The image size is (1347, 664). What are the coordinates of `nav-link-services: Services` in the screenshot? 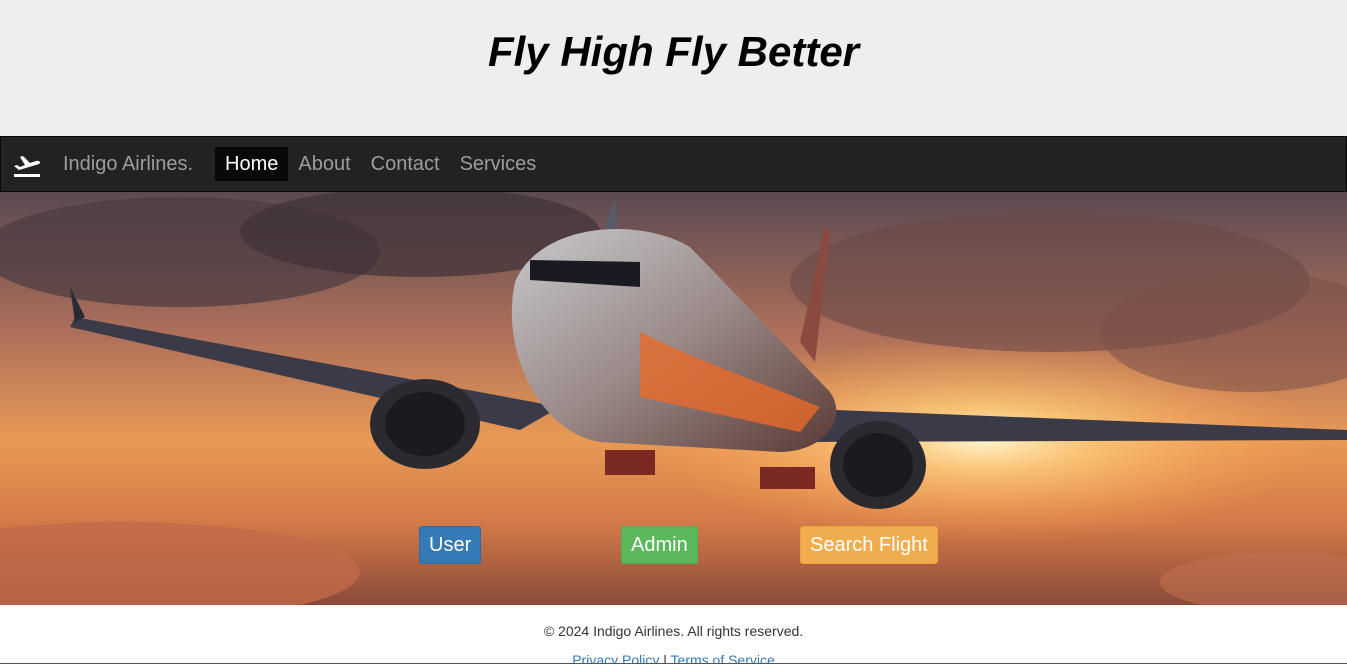 It's located at (498, 164).